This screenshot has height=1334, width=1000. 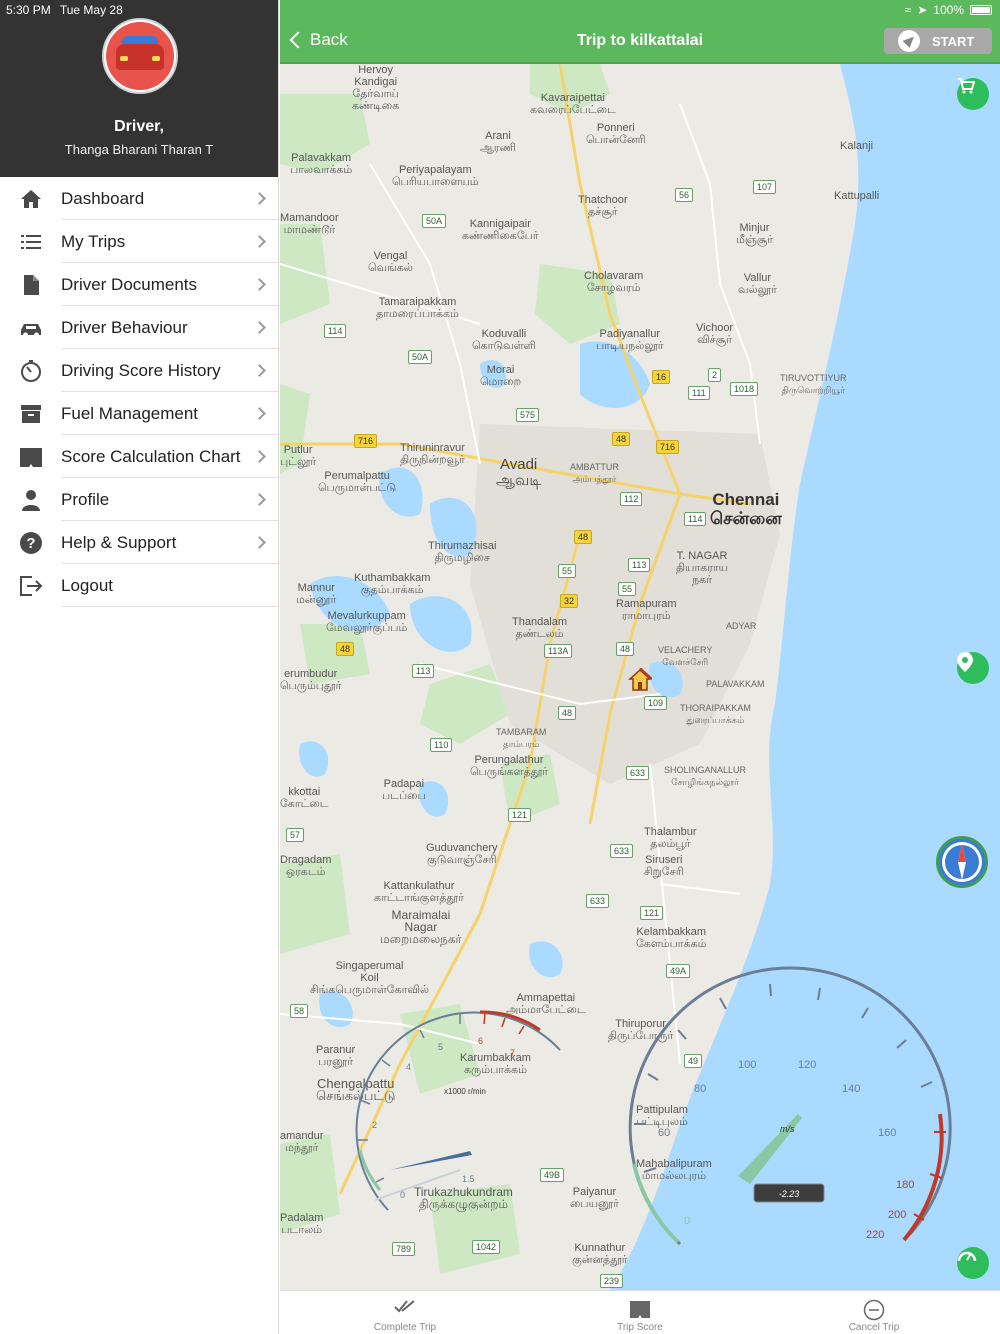 What do you see at coordinates (500, 10) in the screenshot?
I see `status-bar: 5:30 PM Tue May 28 ≈ ➤ 100%` at bounding box center [500, 10].